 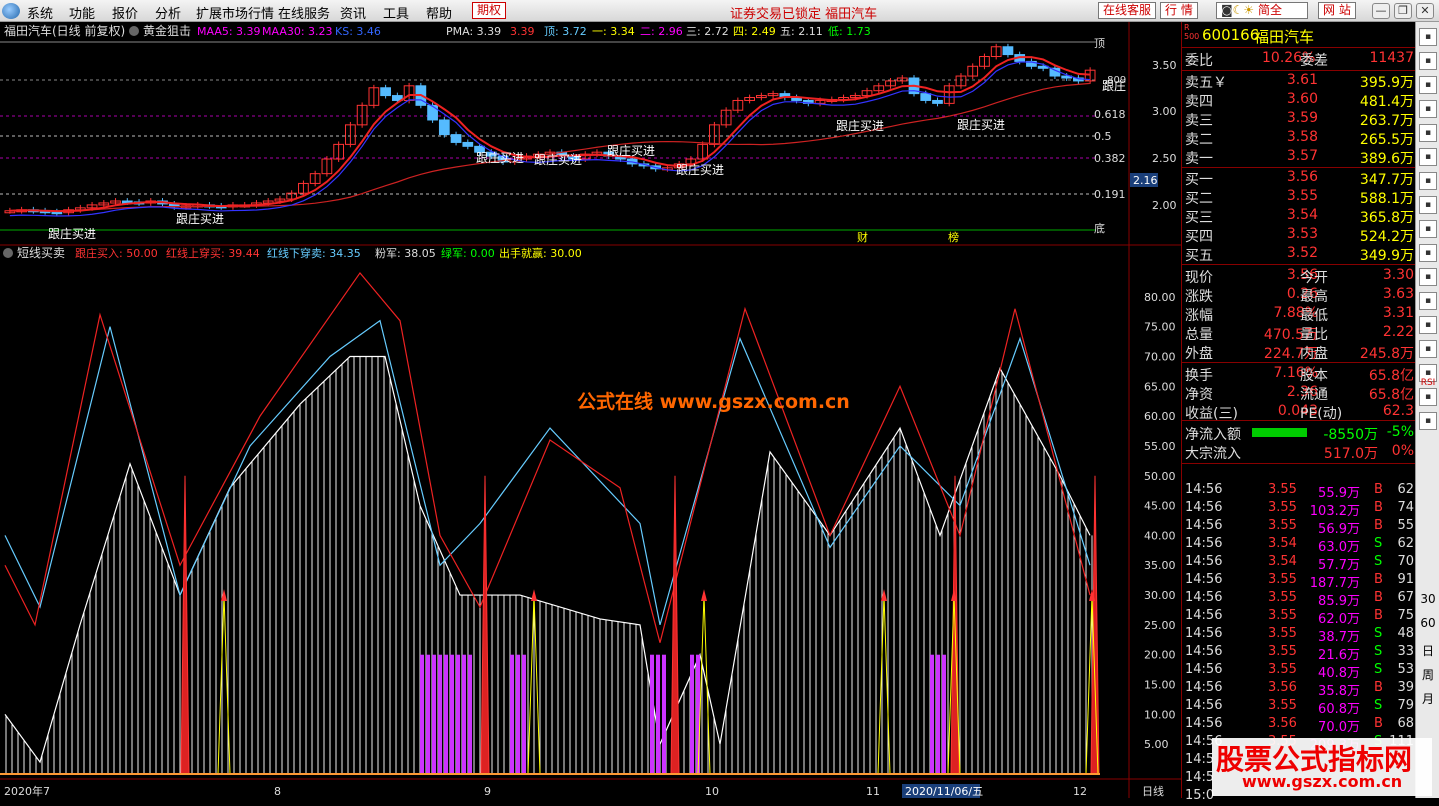 I want to click on restore-icon: ❐, so click(x=1403, y=11).